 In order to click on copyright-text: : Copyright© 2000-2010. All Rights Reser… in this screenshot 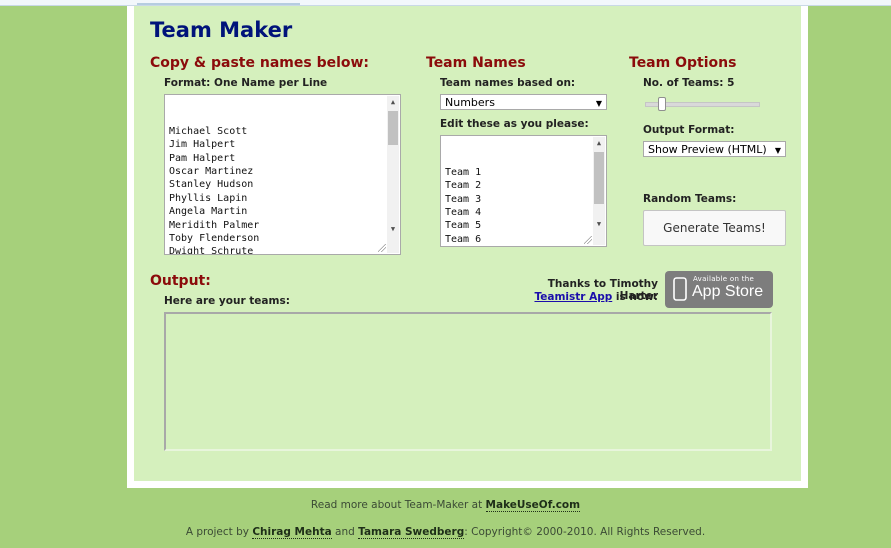, I will do `click(585, 532)`.